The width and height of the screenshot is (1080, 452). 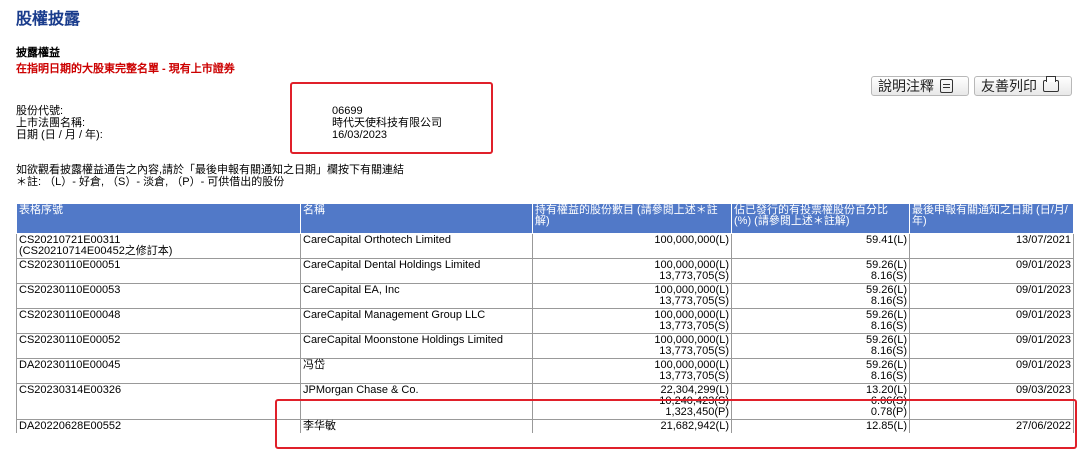 What do you see at coordinates (632, 218) in the screenshot?
I see `column-header-shares: 持有權益的股份數目 (請參閱上述＊註解)` at bounding box center [632, 218].